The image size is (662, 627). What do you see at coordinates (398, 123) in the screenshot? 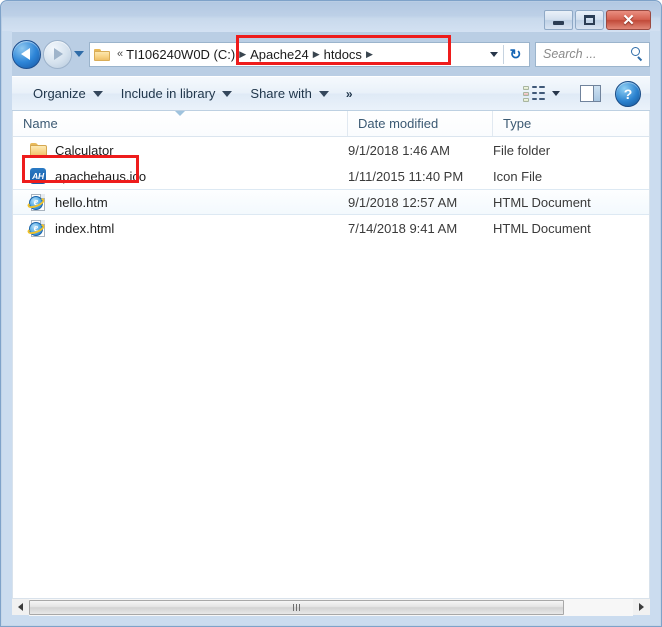
I see `column-header-date-label: Date modified` at bounding box center [398, 123].